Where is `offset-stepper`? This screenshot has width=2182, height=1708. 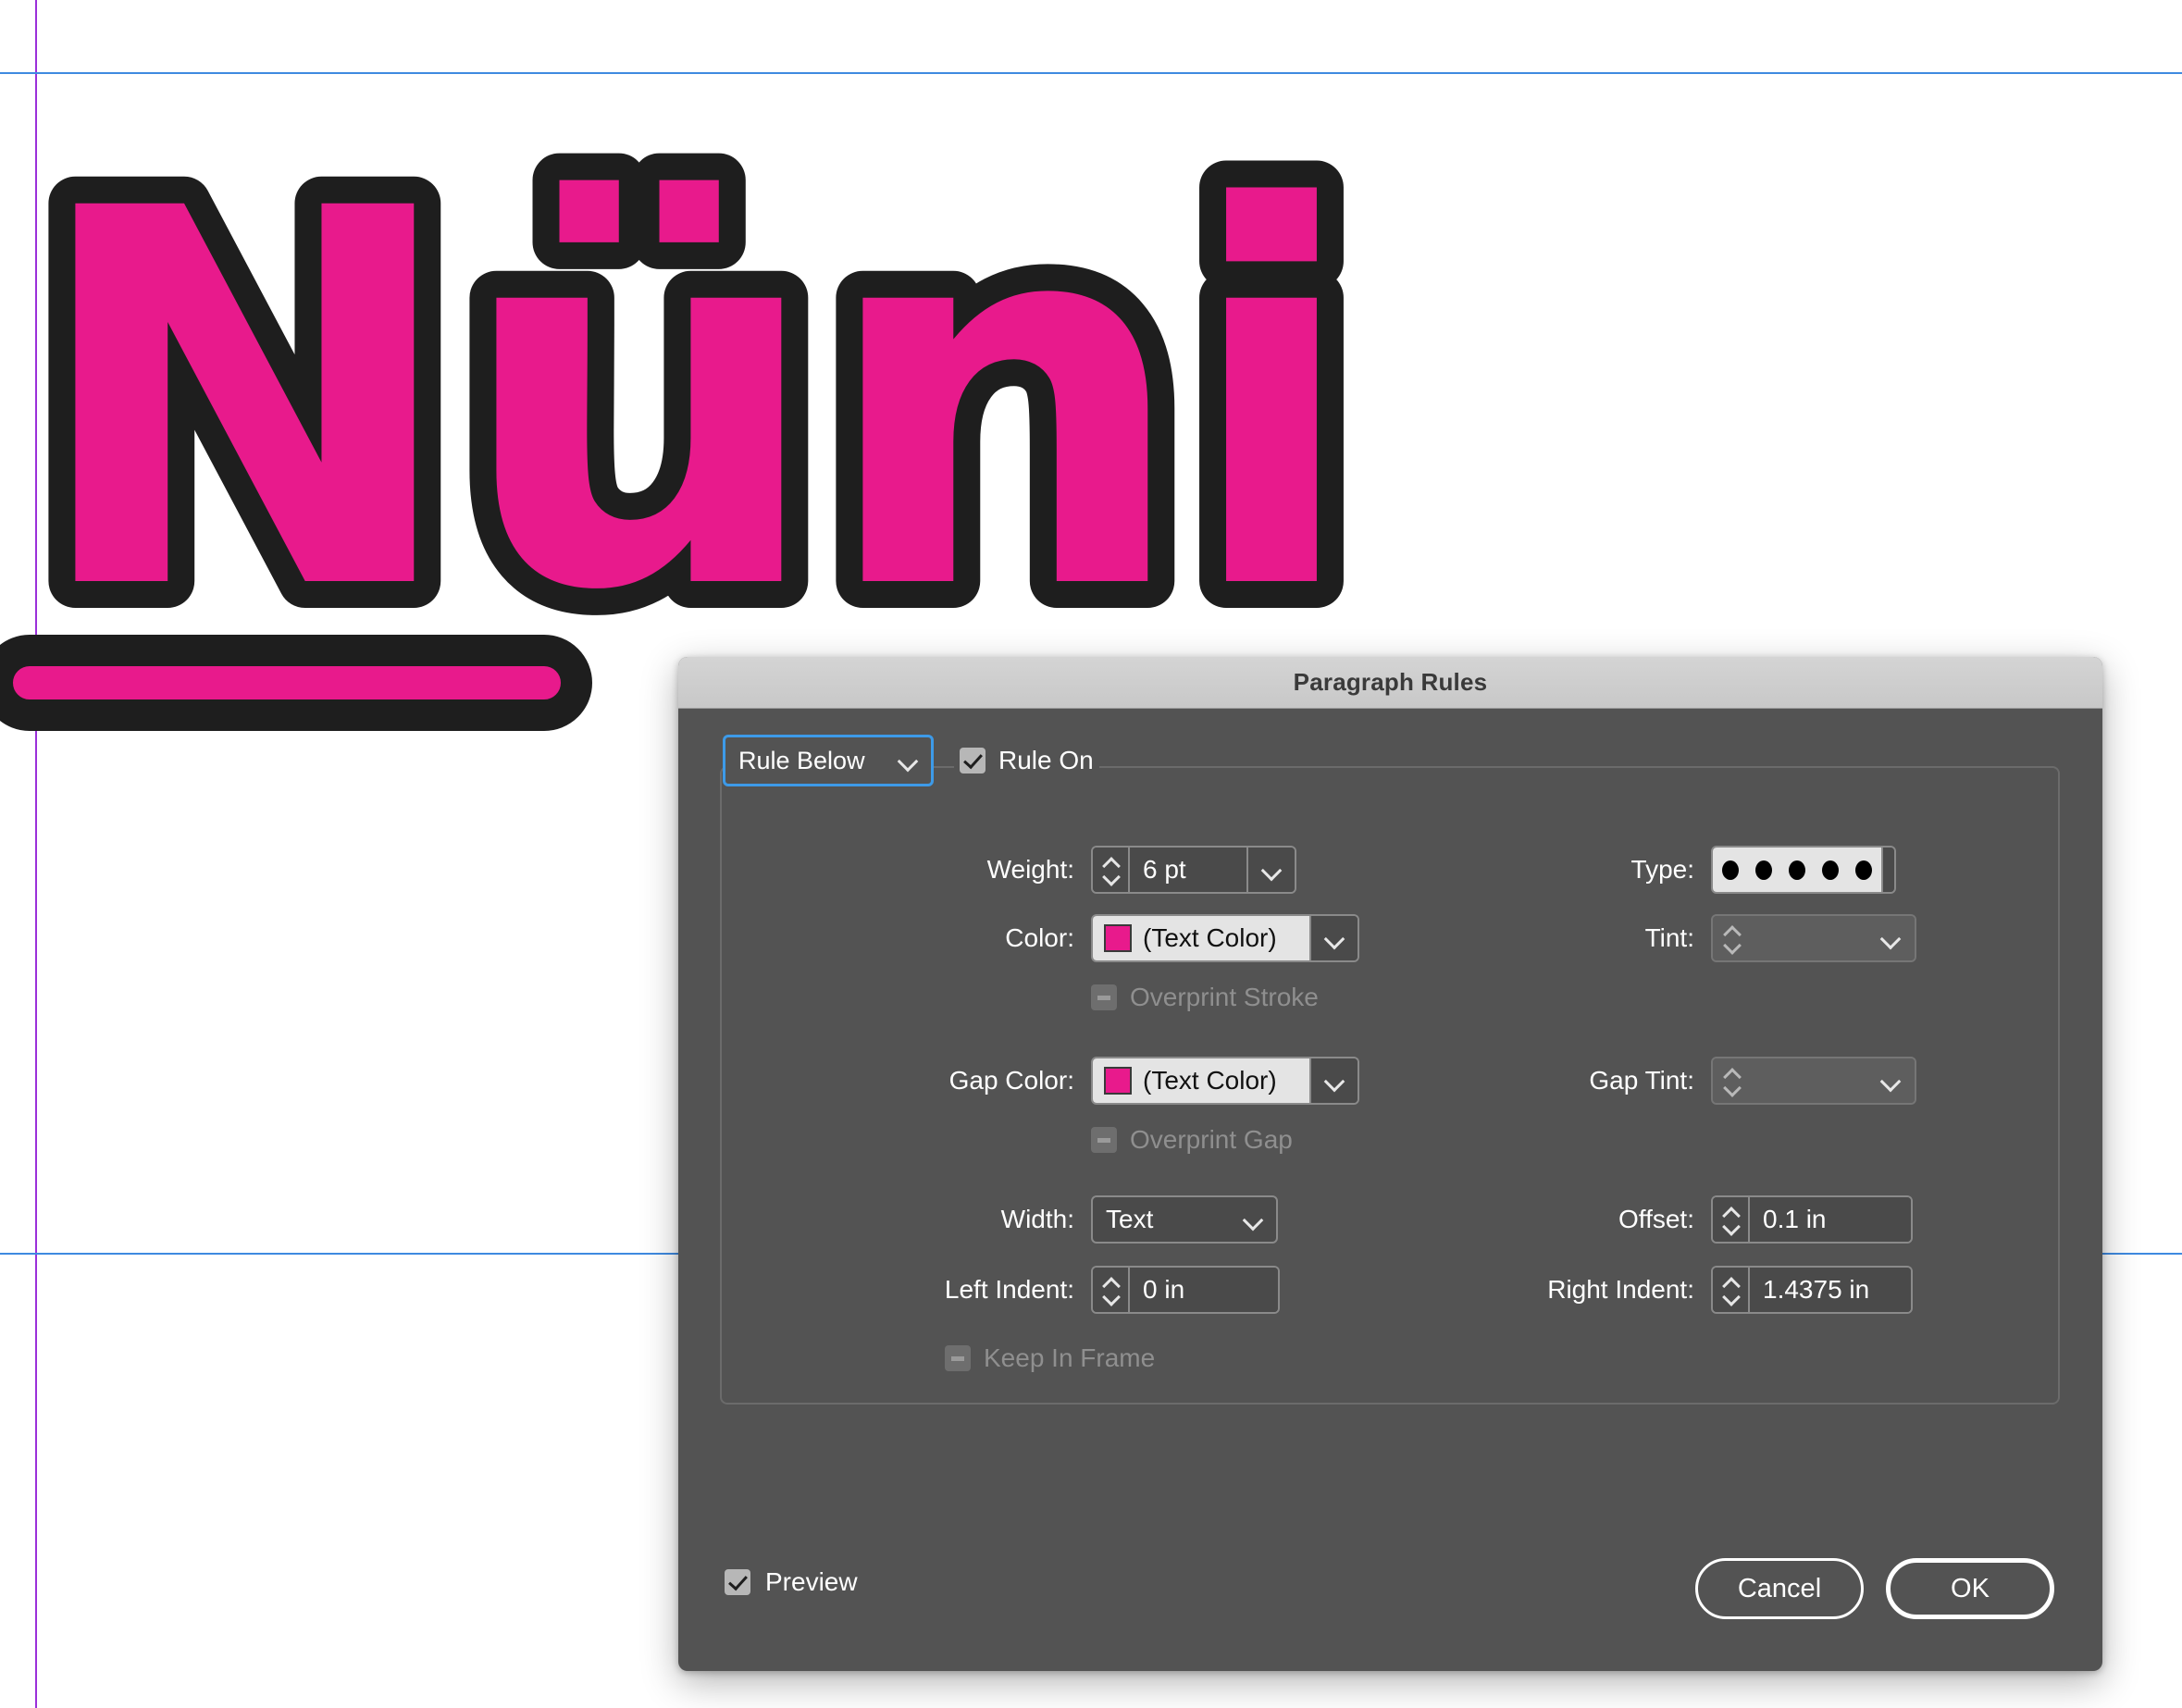
offset-stepper is located at coordinates (1731, 1219).